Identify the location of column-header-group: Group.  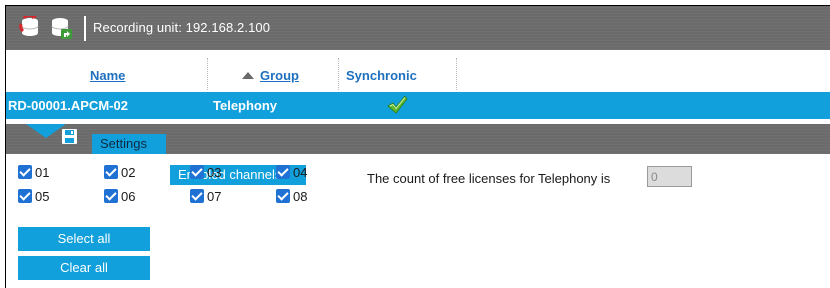
(270, 75).